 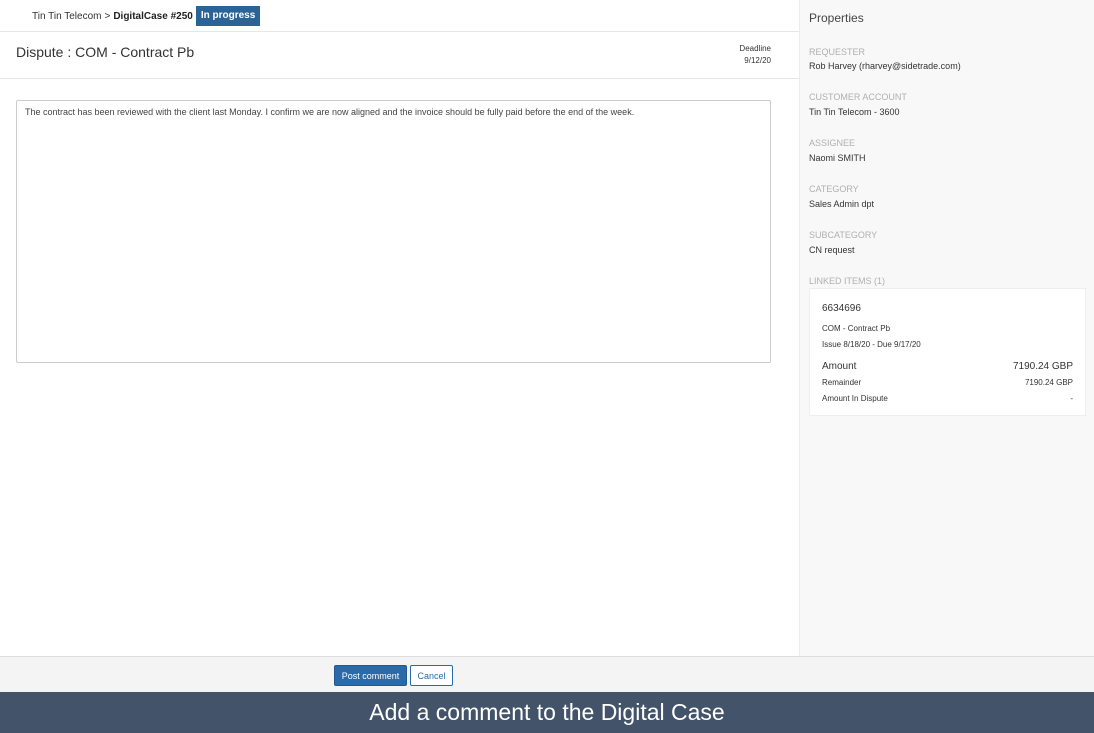 What do you see at coordinates (547, 674) in the screenshot?
I see `action-bar: Post comment Cancel` at bounding box center [547, 674].